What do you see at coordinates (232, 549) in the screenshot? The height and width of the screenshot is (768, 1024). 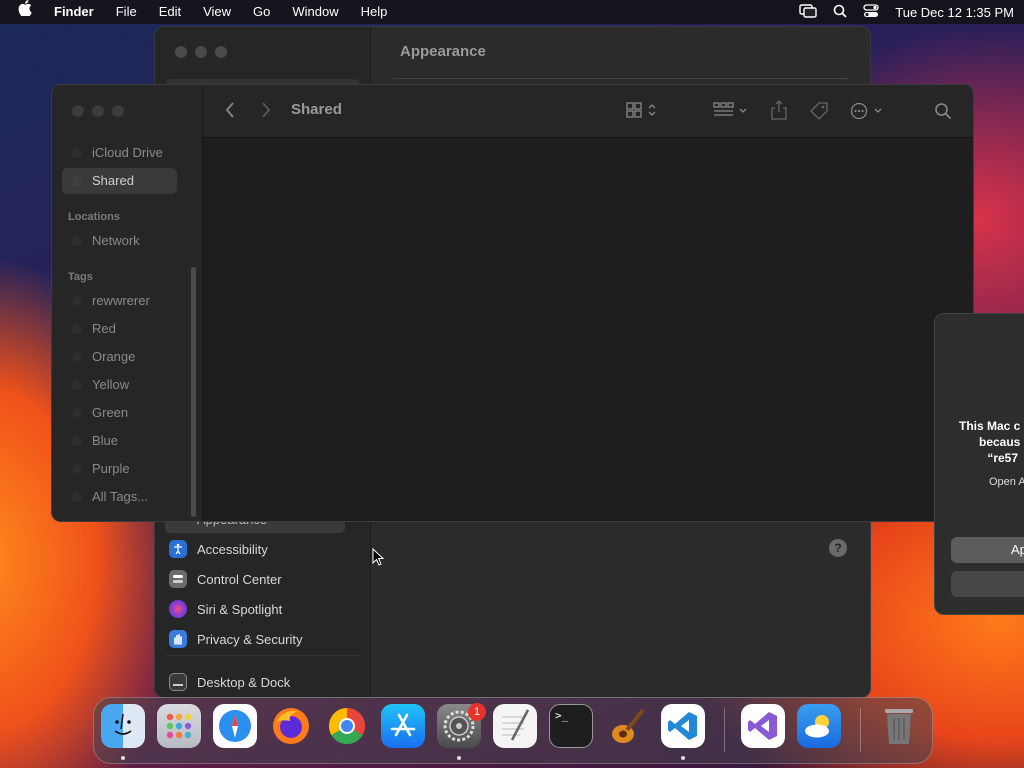 I see `sidebar-item-label: Accessibility` at bounding box center [232, 549].